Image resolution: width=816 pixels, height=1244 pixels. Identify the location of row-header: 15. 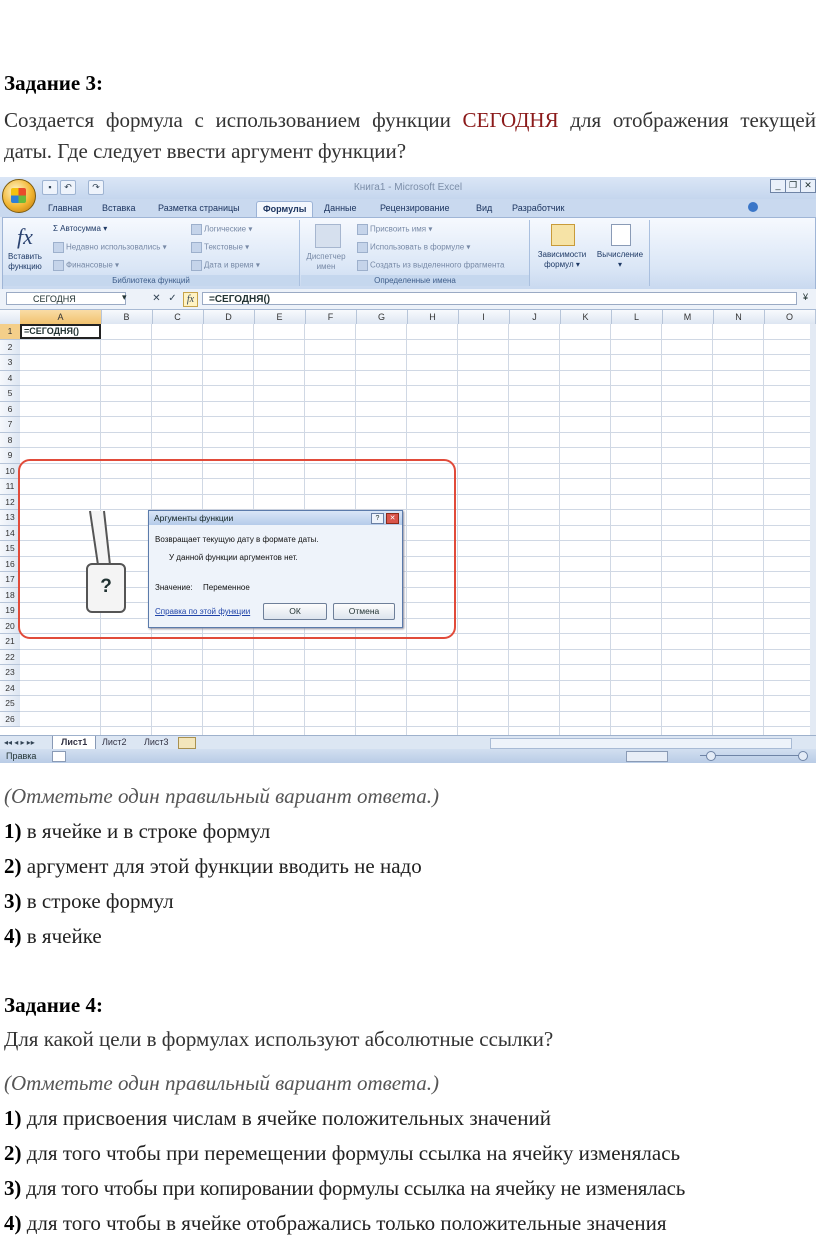
(10, 549).